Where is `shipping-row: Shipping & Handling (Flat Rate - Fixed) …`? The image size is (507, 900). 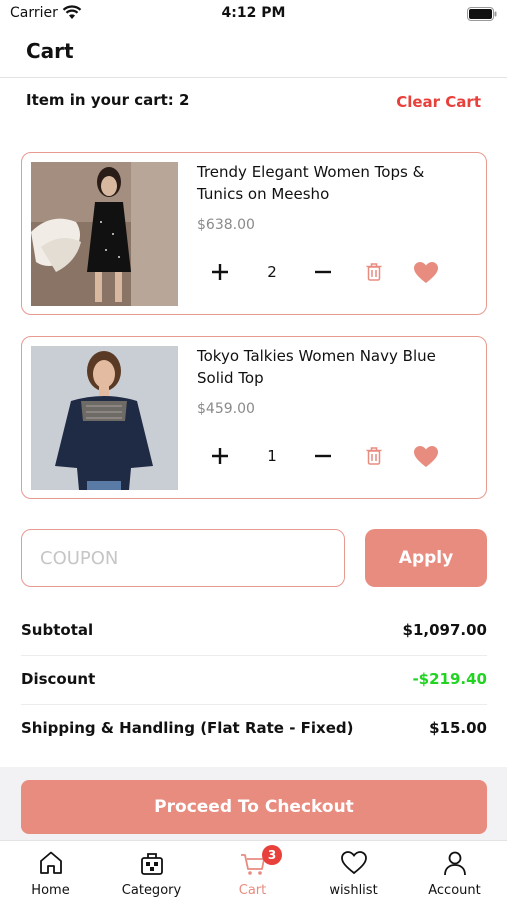
shipping-row: Shipping & Handling (Flat Rate - Fixed) … is located at coordinates (254, 729).